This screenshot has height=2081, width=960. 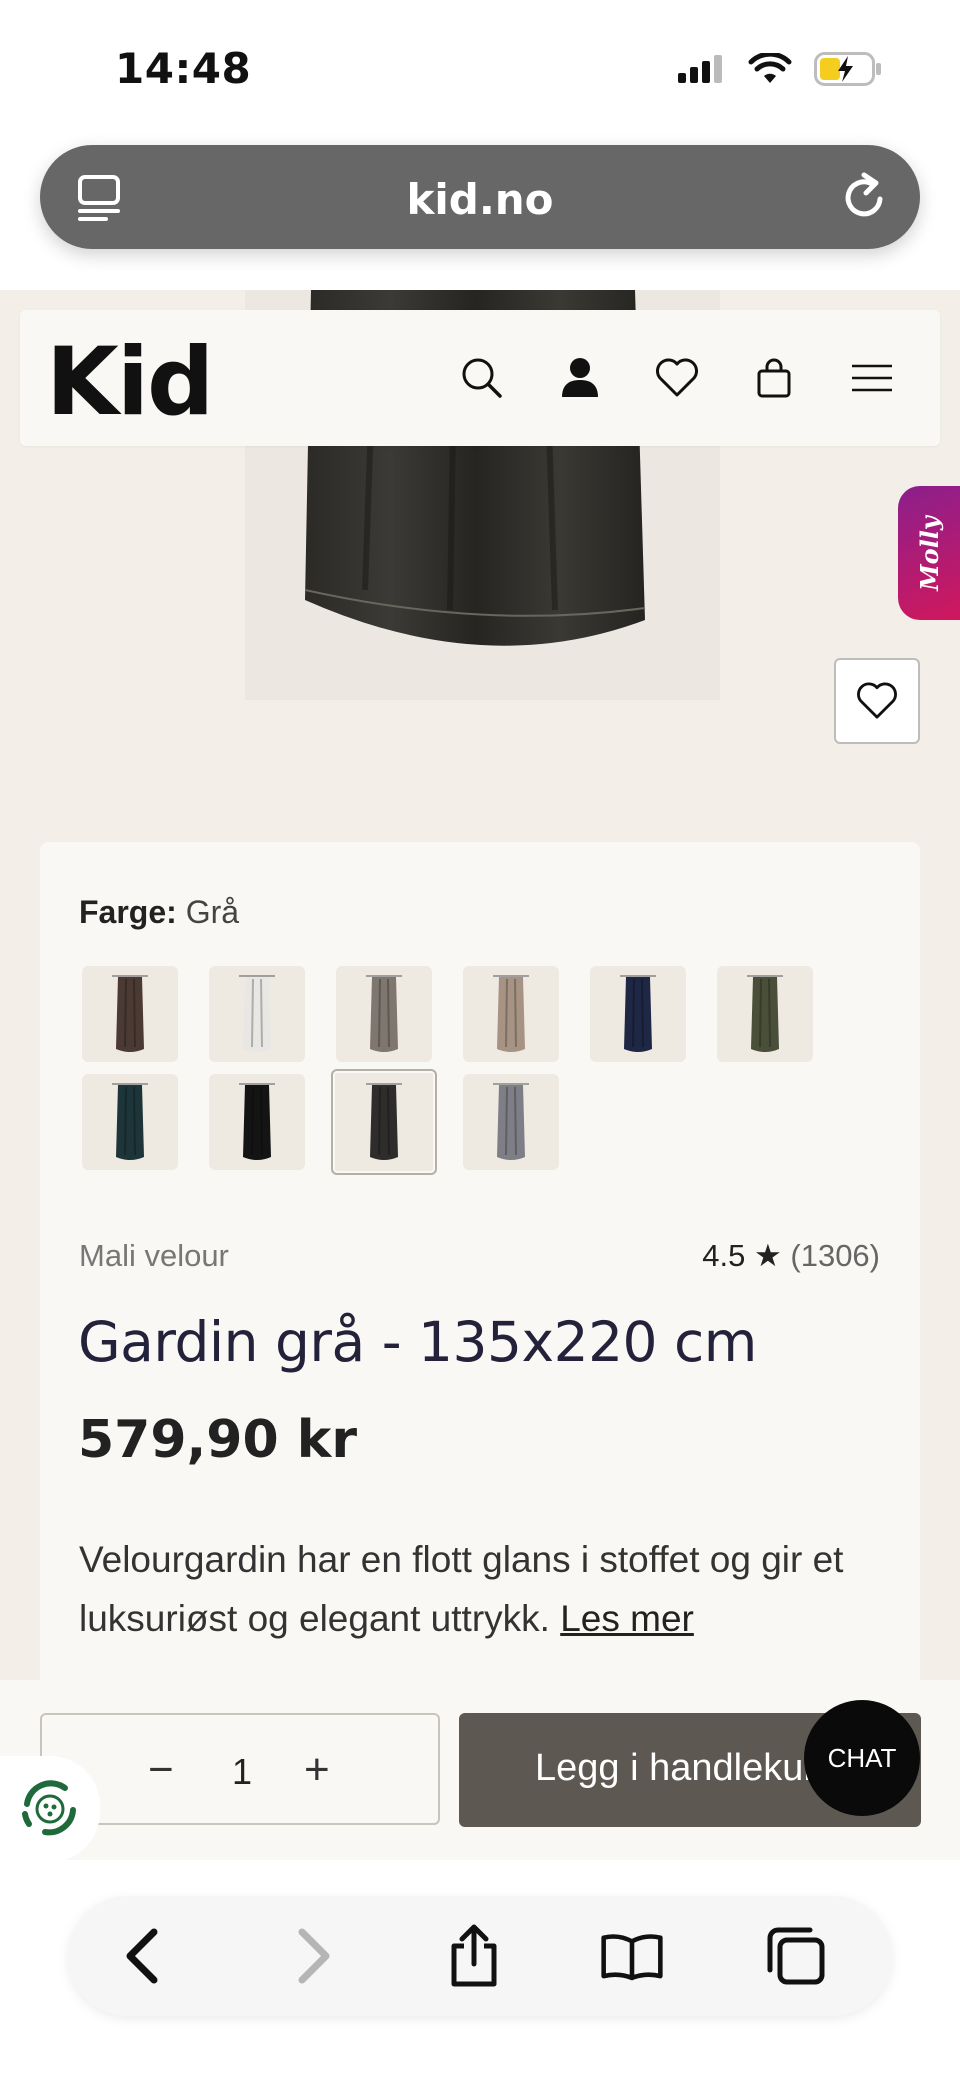 What do you see at coordinates (632, 1956) in the screenshot?
I see `bookmarks-icon` at bounding box center [632, 1956].